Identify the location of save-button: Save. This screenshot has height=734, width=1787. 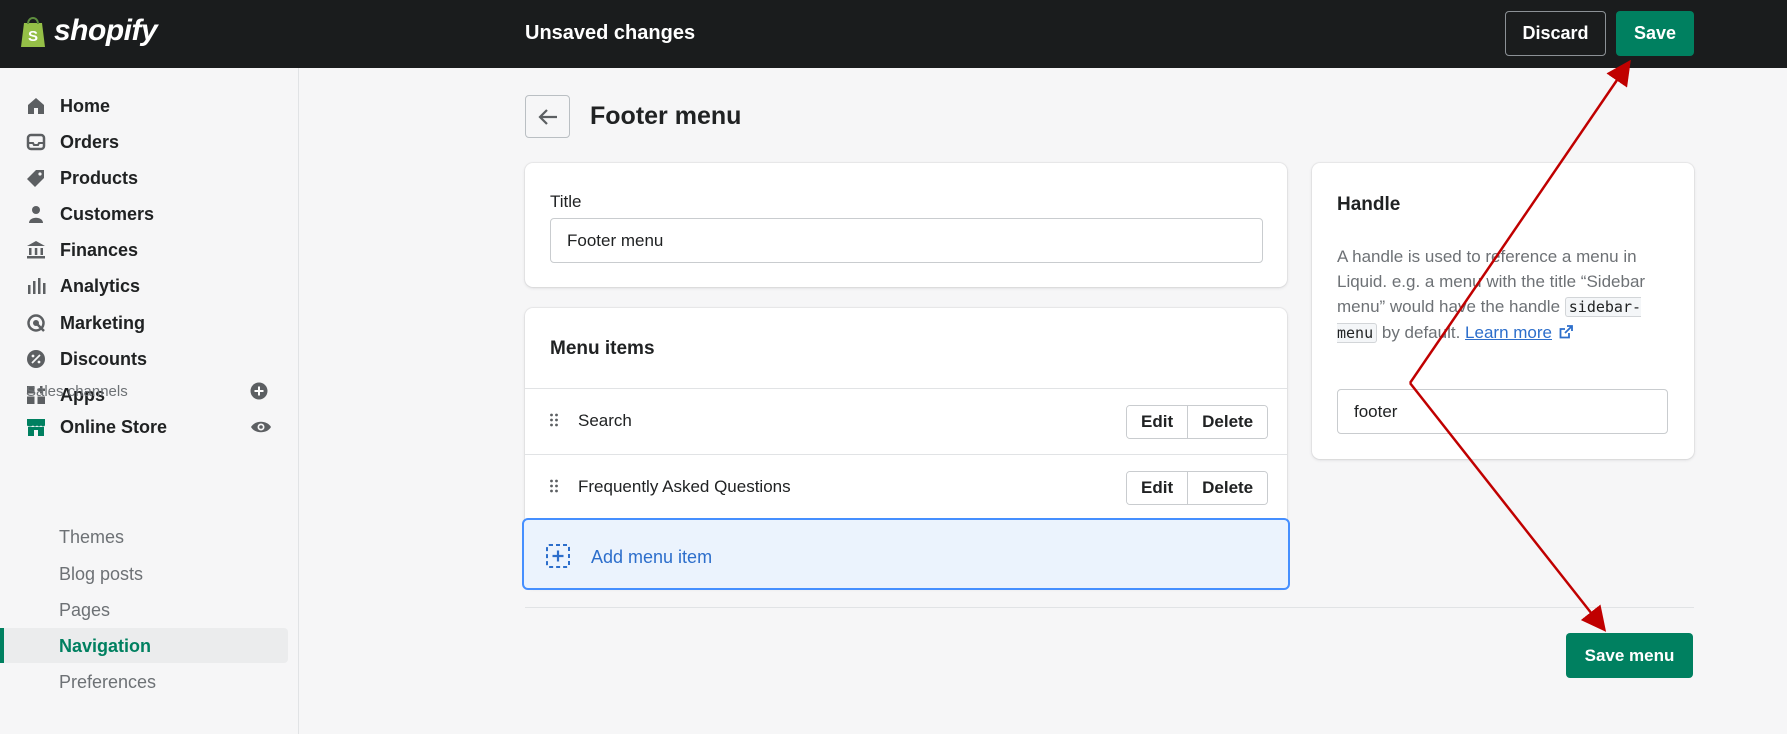
(1655, 33).